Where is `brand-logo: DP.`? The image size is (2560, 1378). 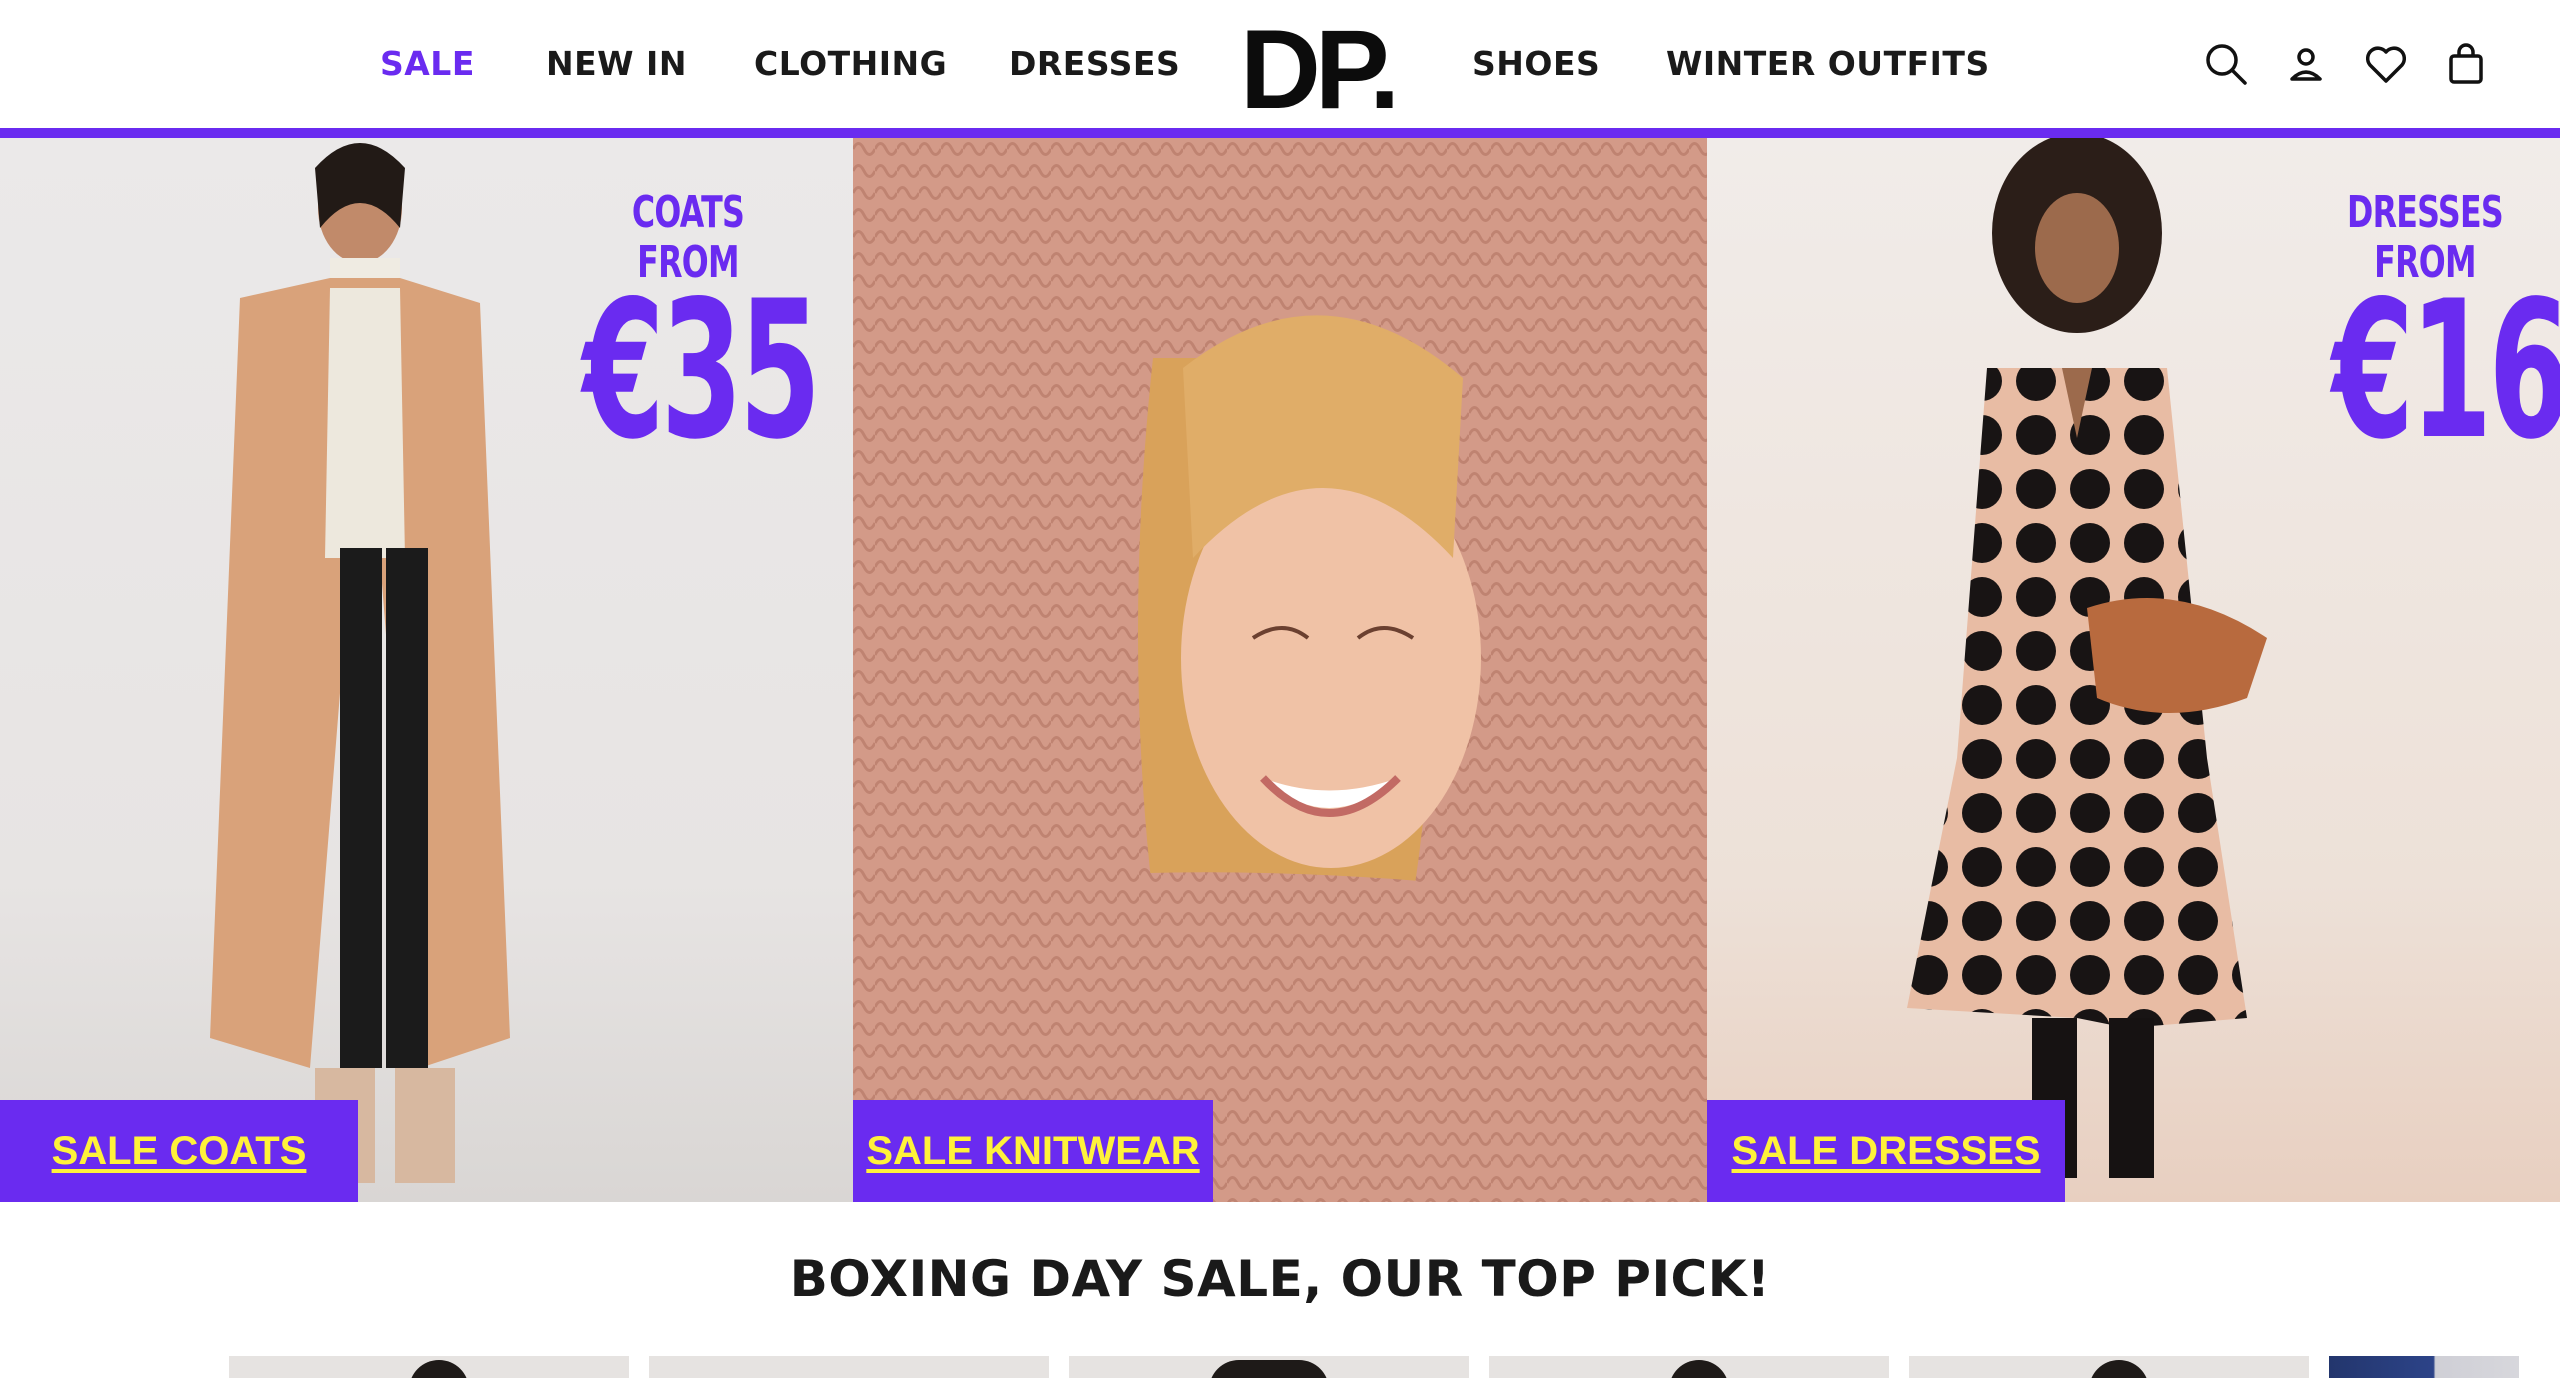 brand-logo: DP. is located at coordinates (1320, 70).